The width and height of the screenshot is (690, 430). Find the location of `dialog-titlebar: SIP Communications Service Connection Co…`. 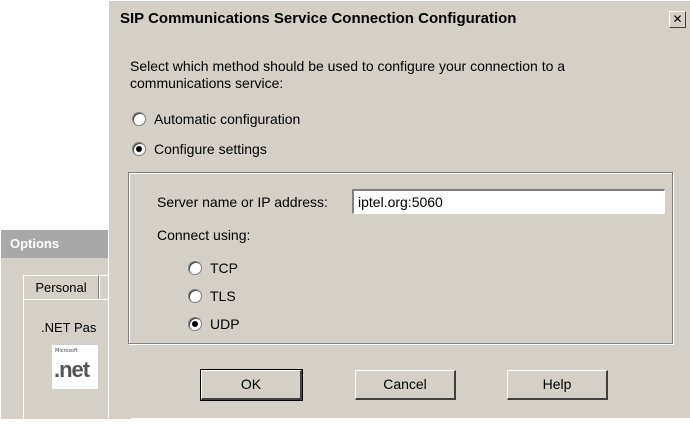

dialog-titlebar: SIP Communications Service Connection Co… is located at coordinates (400, 18).